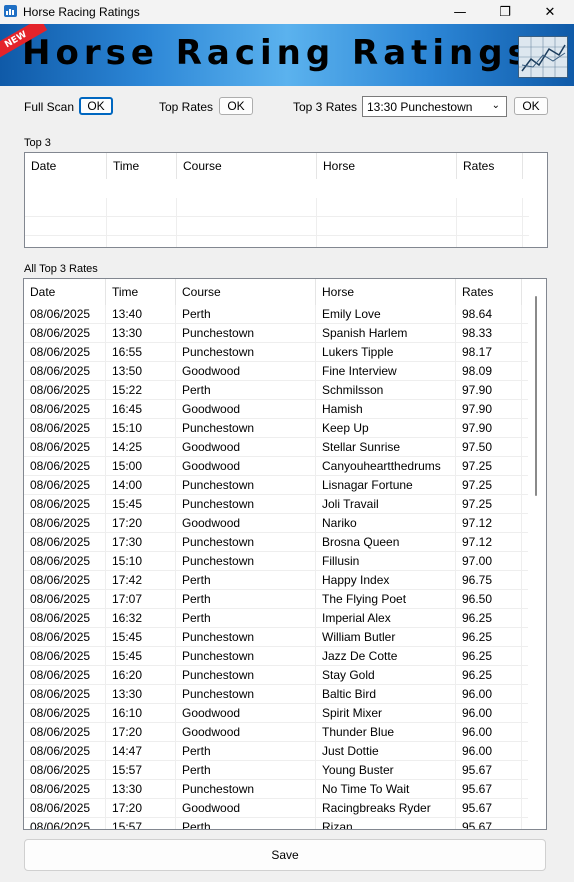 The width and height of the screenshot is (574, 882). Describe the element at coordinates (141, 447) in the screenshot. I see `cell-time: 14:25` at that location.